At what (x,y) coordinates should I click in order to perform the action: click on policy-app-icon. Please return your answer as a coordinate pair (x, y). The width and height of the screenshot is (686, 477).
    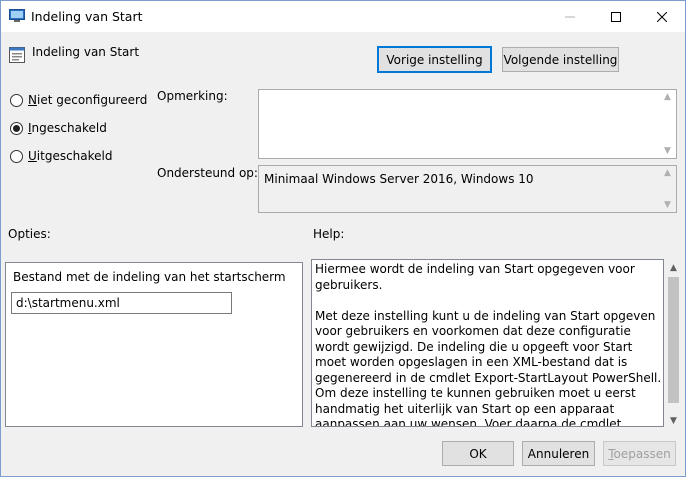
    Looking at the image, I should click on (17, 15).